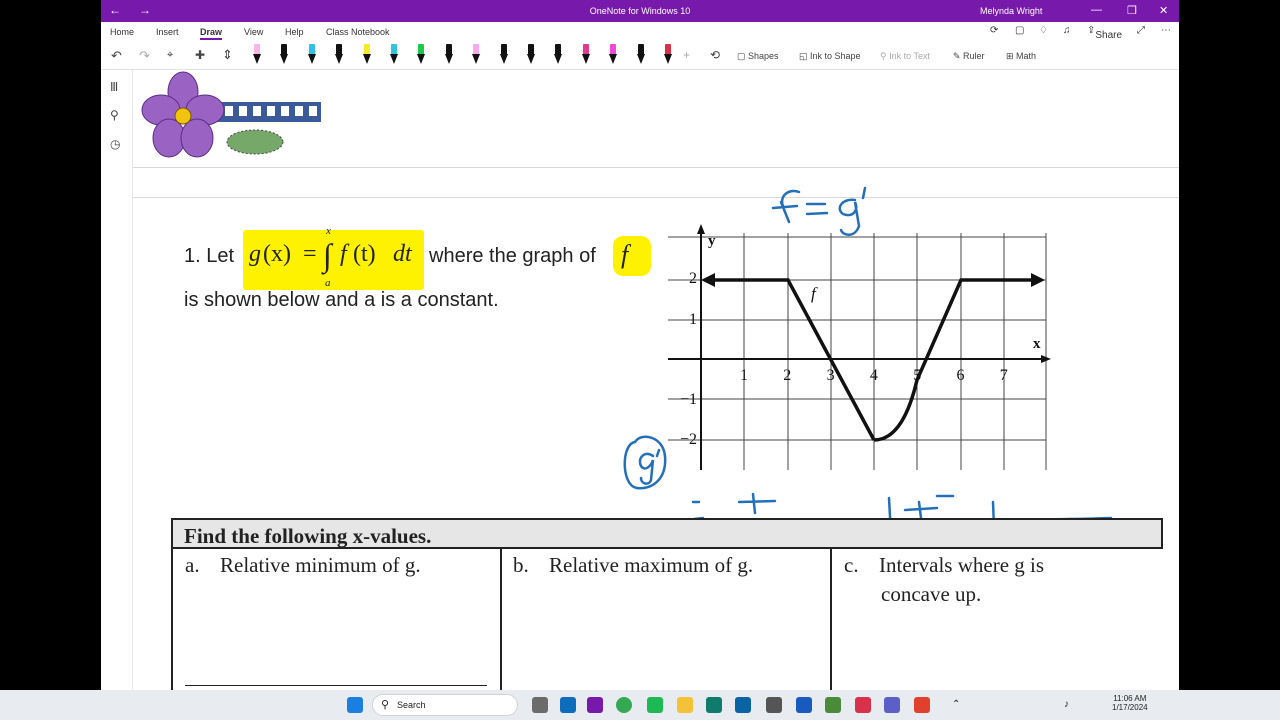  I want to click on more-icon: ⋯, so click(1166, 30).